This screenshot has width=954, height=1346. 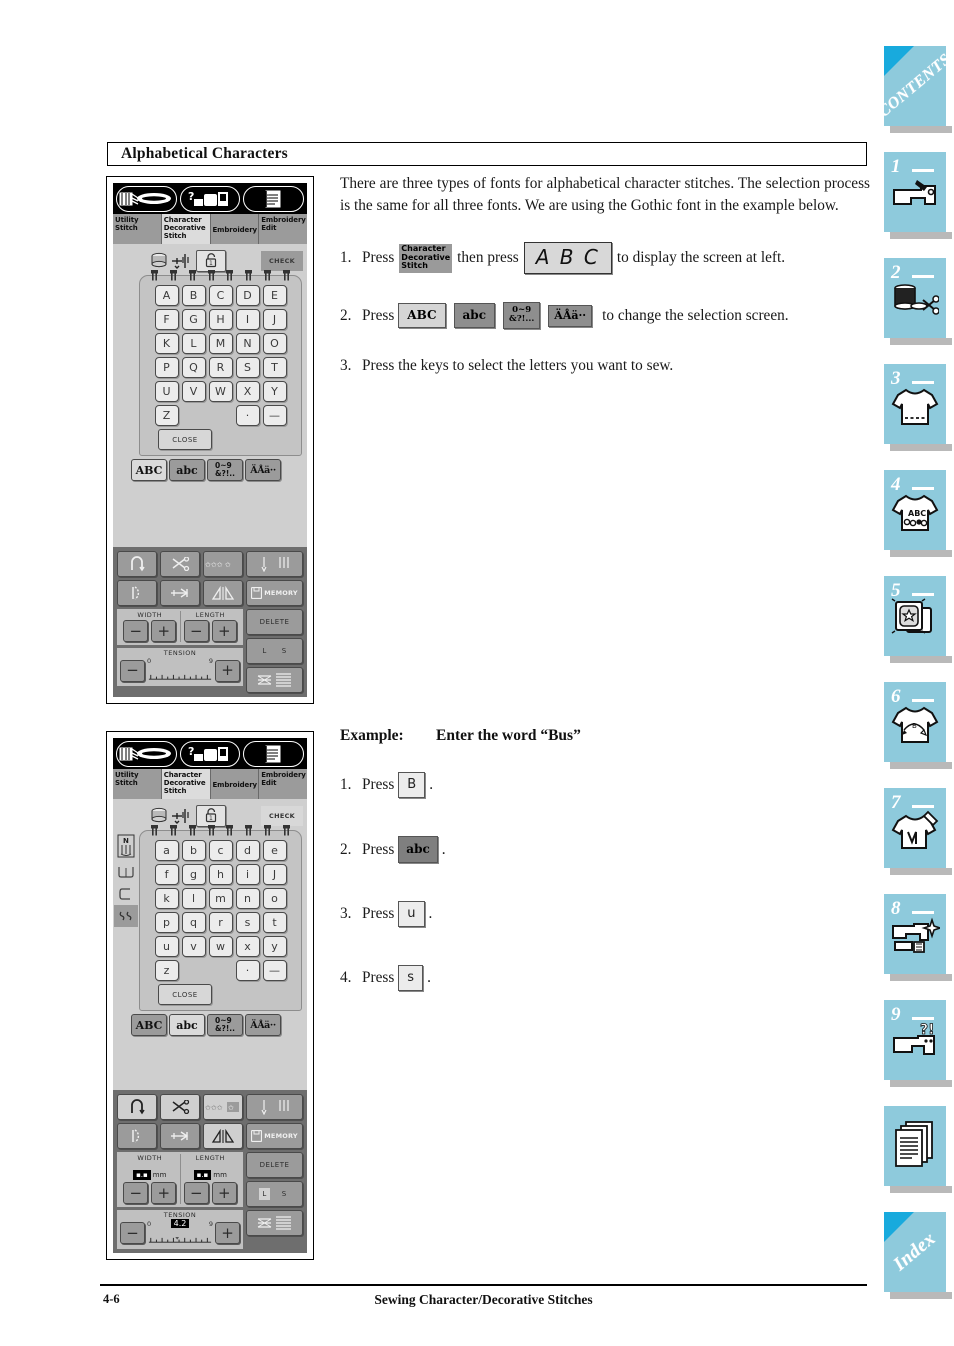 What do you see at coordinates (136, 1193) in the screenshot?
I see `width-minus-button: −` at bounding box center [136, 1193].